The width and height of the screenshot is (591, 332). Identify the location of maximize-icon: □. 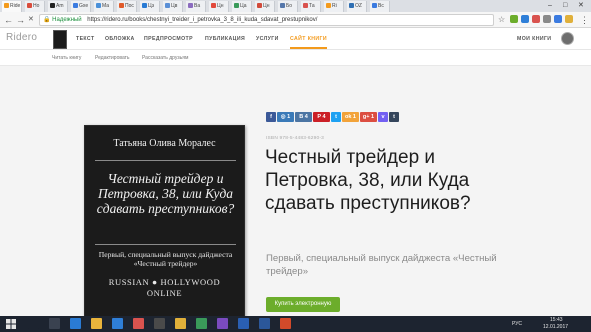
(565, 5).